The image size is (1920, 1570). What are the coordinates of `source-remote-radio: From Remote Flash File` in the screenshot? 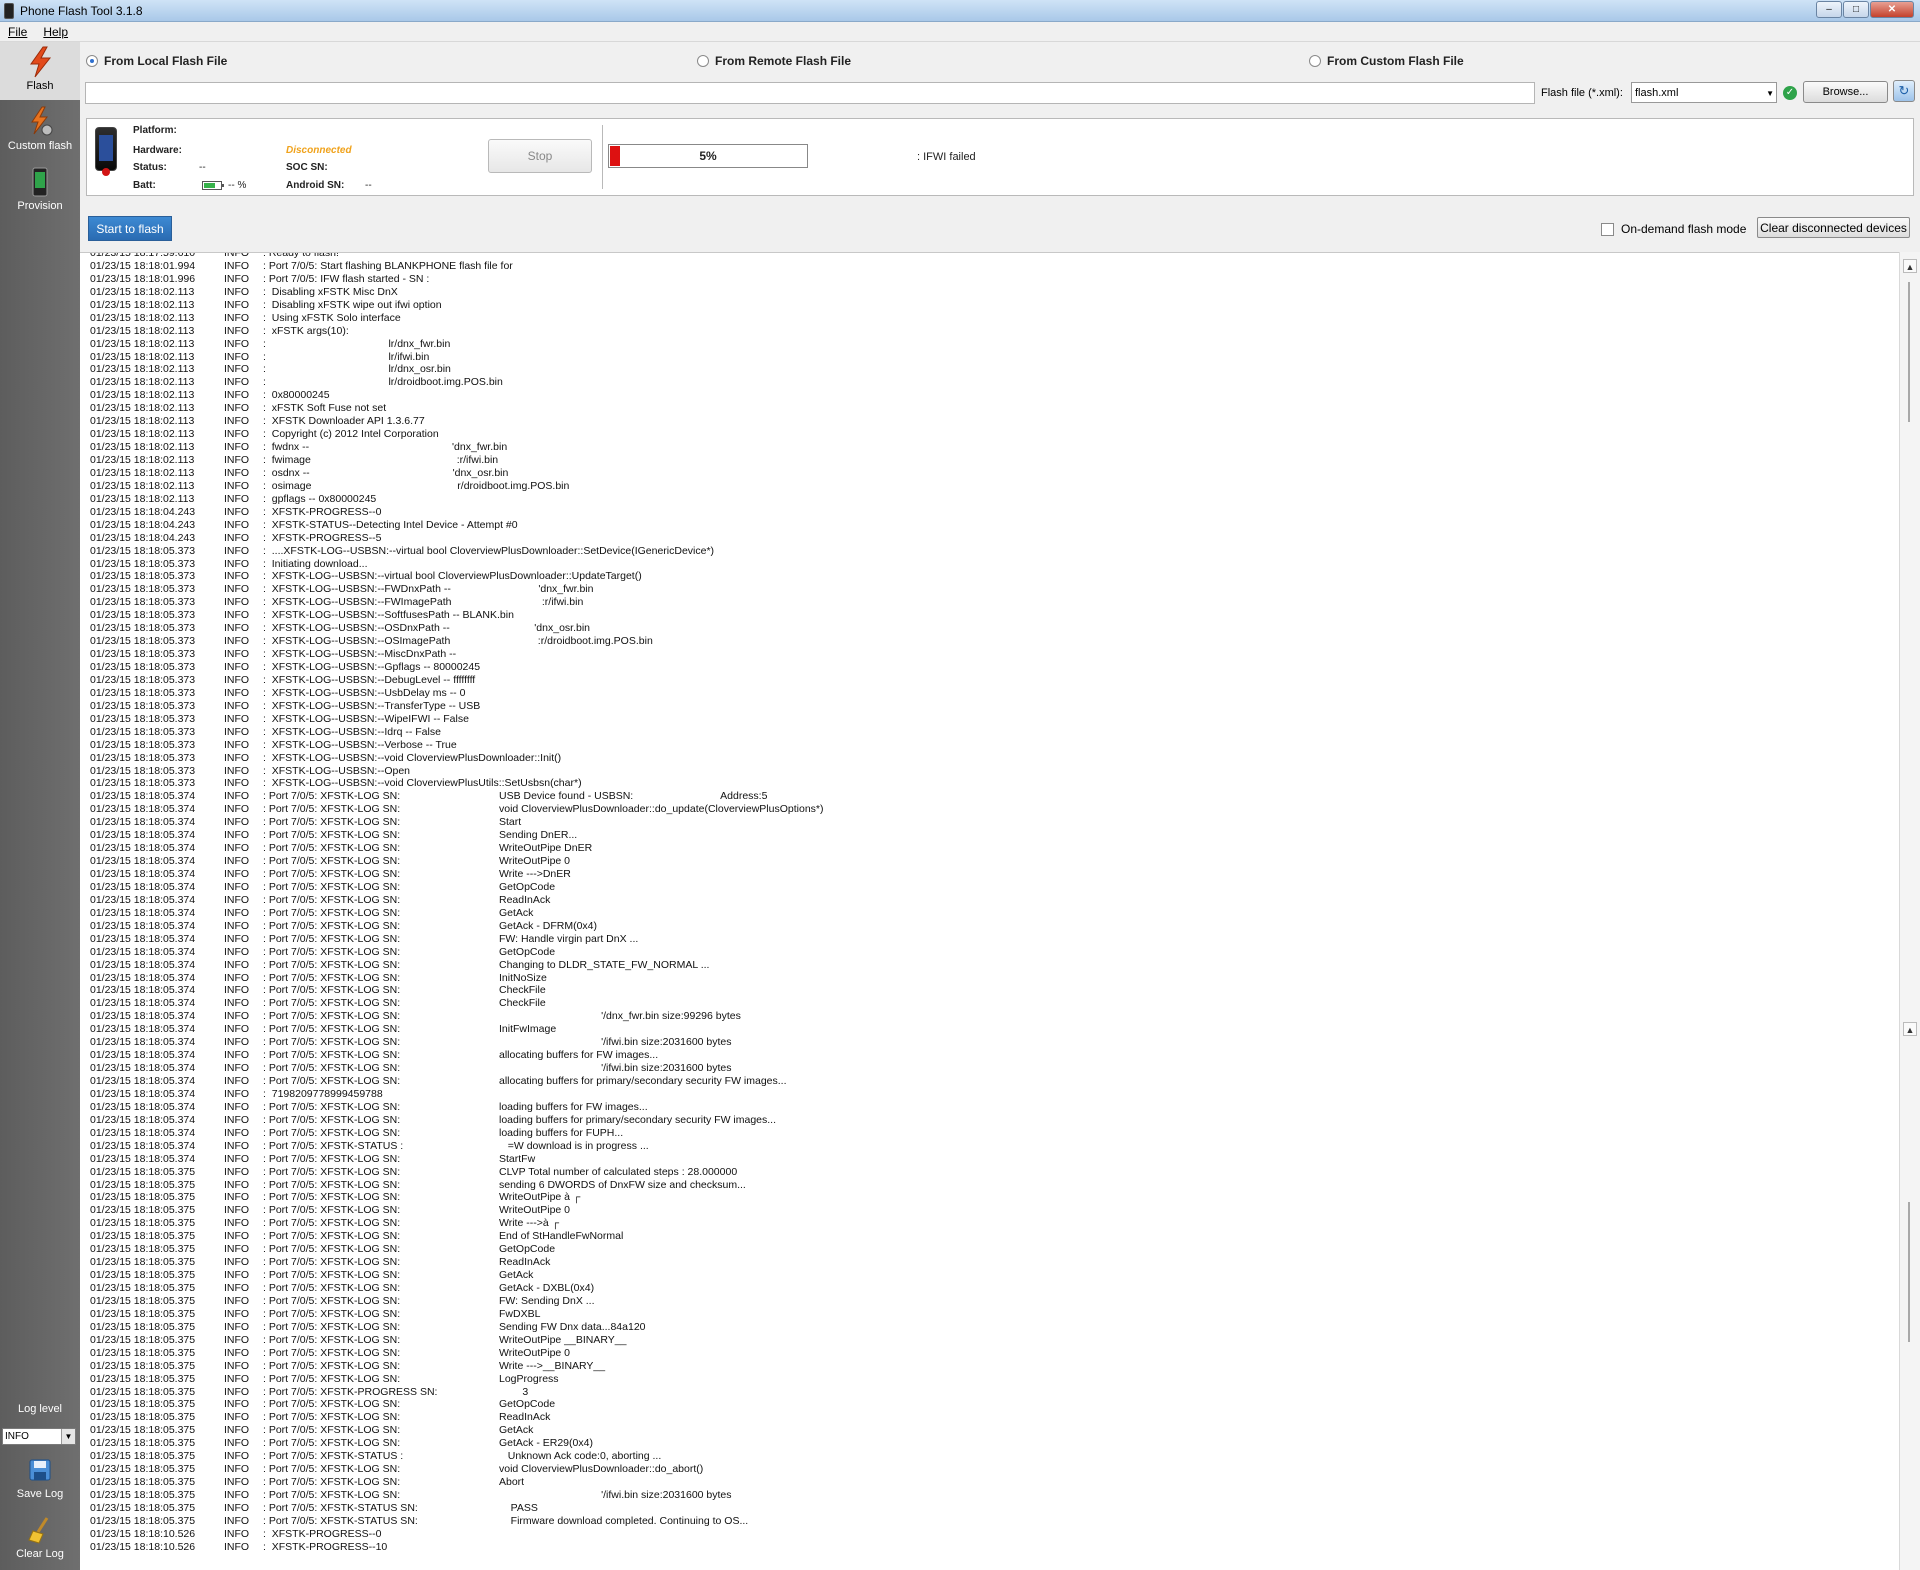 It's located at (774, 61).